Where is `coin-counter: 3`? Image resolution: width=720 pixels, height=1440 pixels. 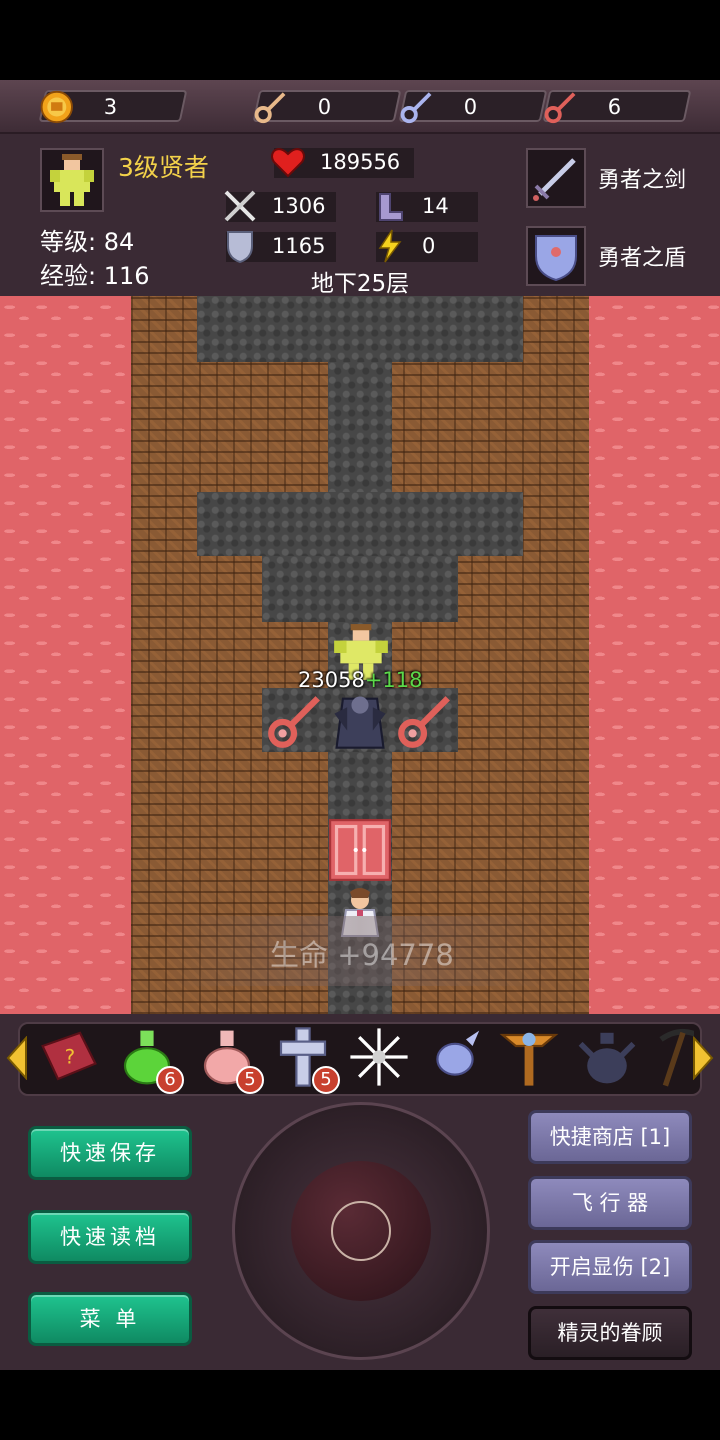
coin-counter: 3 is located at coordinates (113, 107).